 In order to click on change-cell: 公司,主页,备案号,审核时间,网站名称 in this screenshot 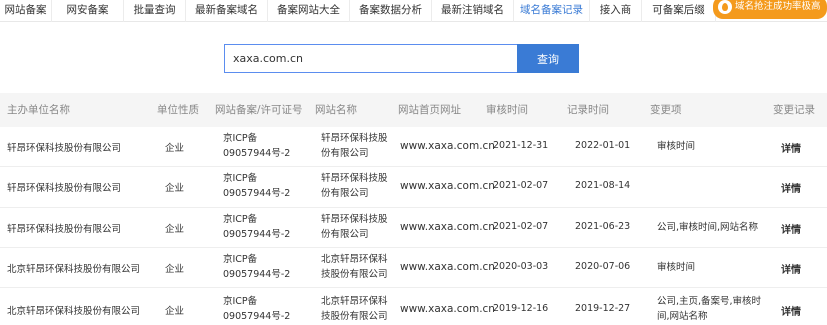, I will do `click(709, 309)`.